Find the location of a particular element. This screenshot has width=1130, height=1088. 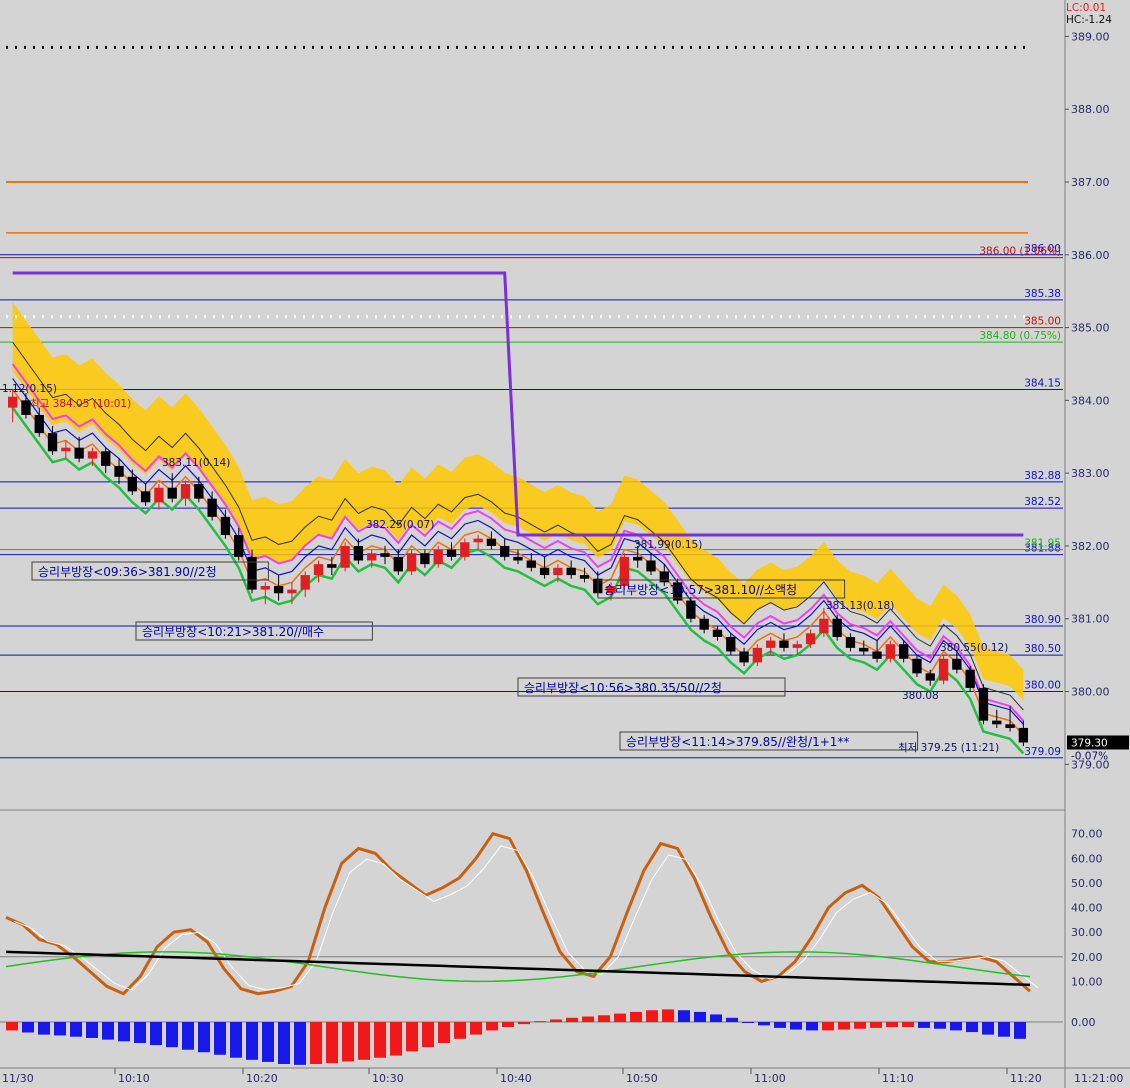

annotation-label: 승리부방장<10:56>380.35/50//2청 is located at coordinates (623, 688).